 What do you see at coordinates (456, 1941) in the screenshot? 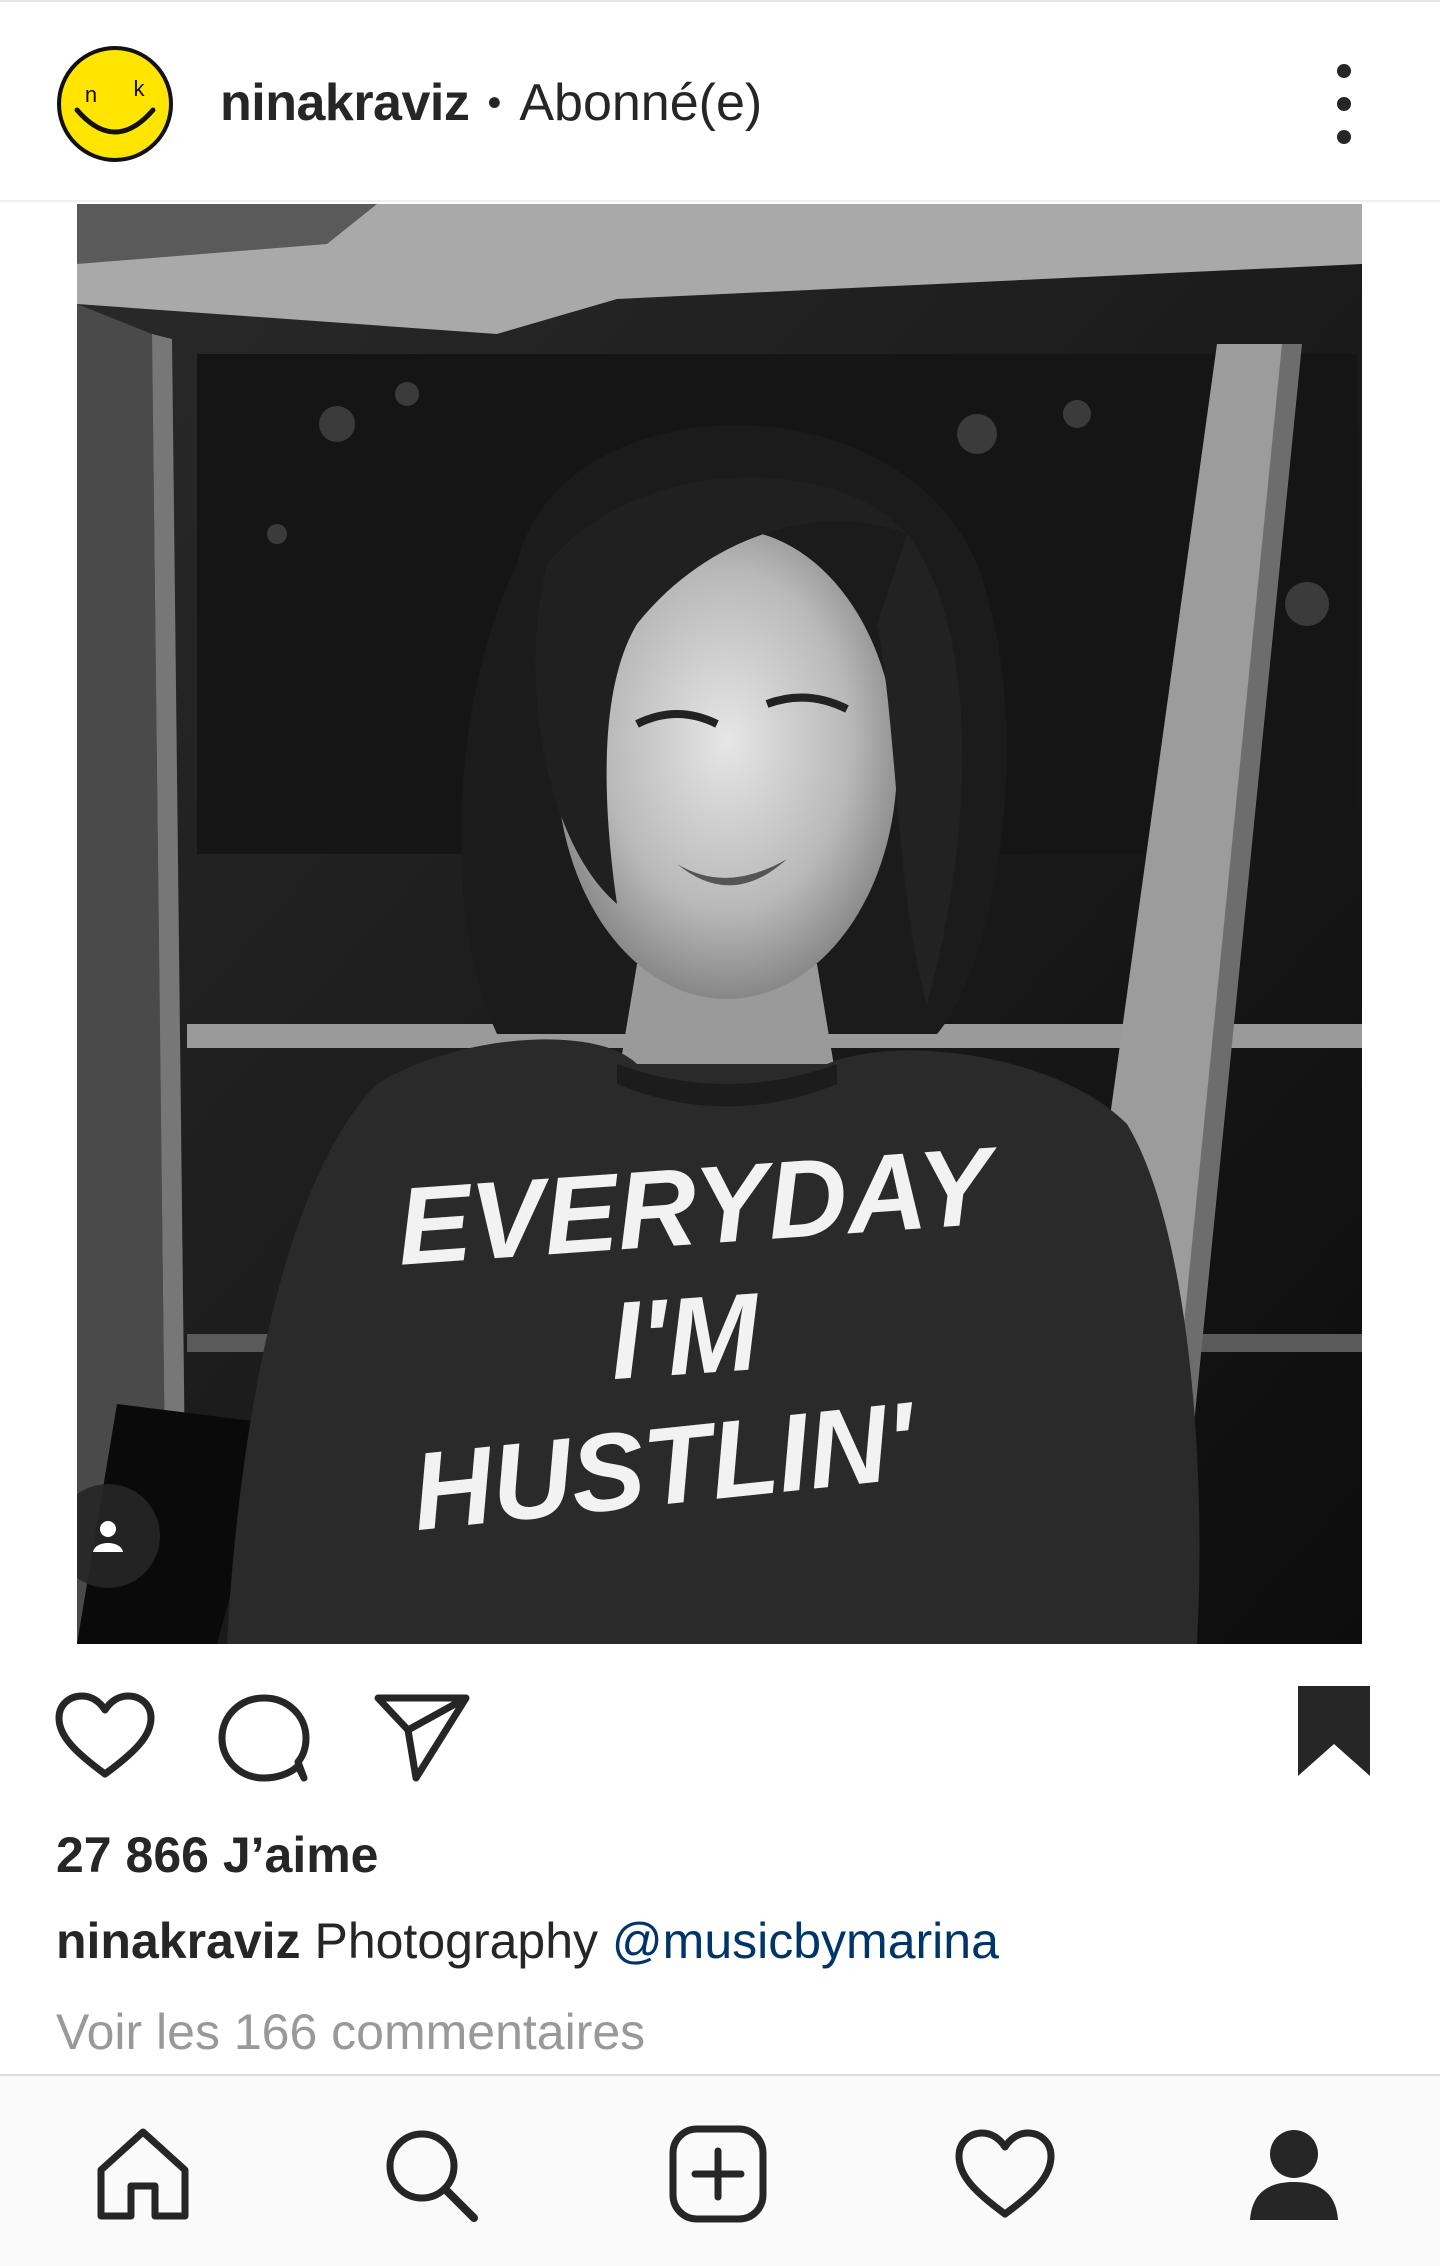
I see `caption-text: Photography` at bounding box center [456, 1941].